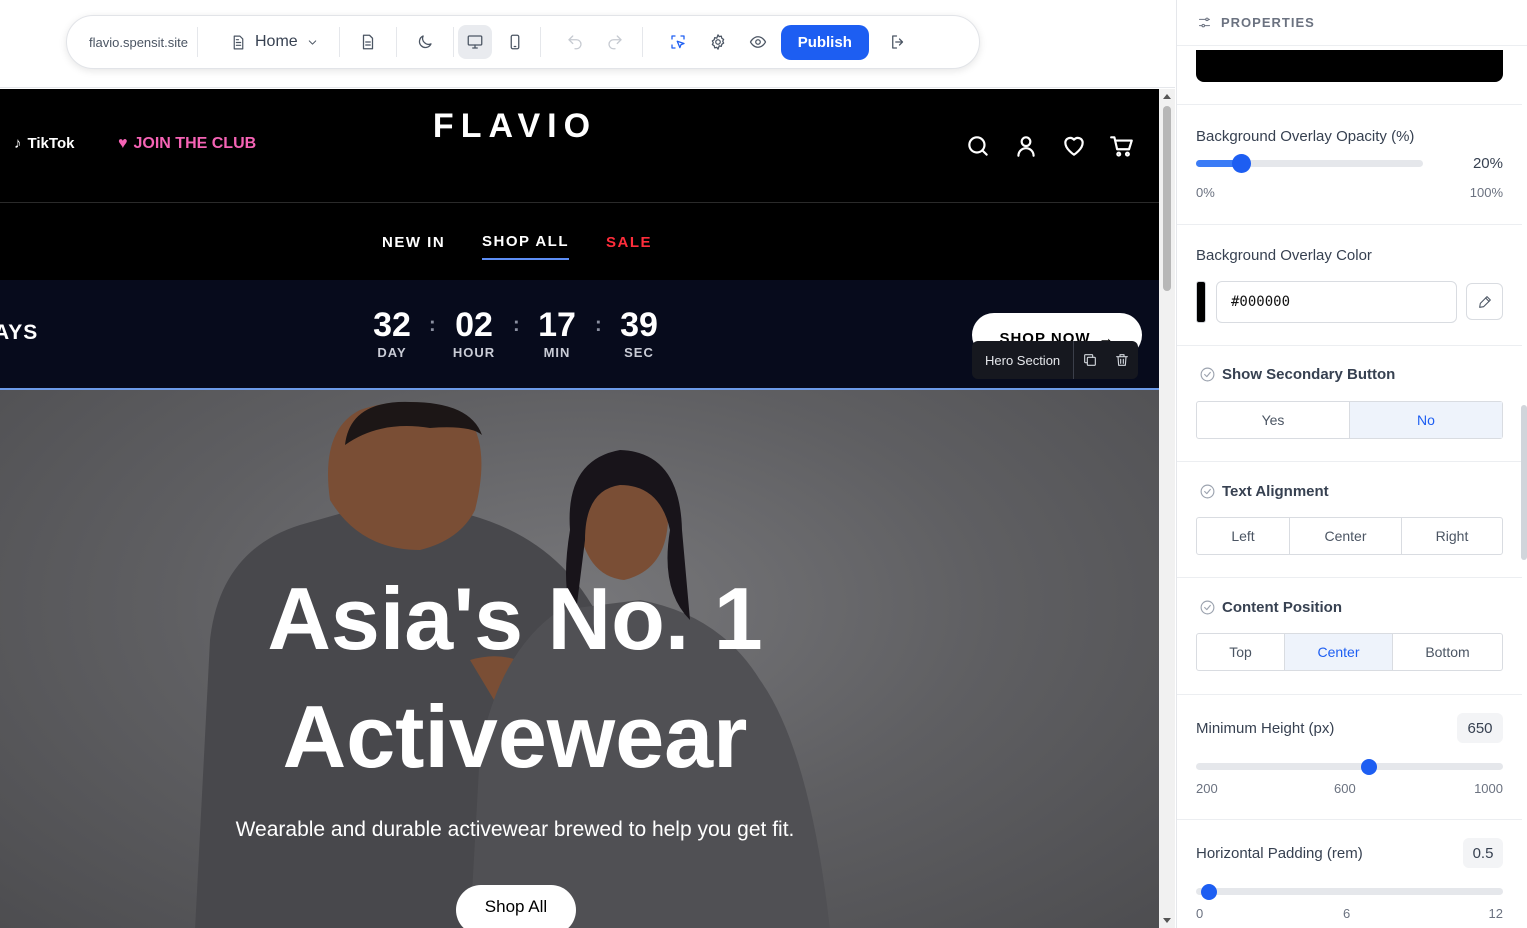 This screenshot has width=1527, height=928. Describe the element at coordinates (138, 42) in the screenshot. I see `site-domain: flavio.spensit.site` at that location.